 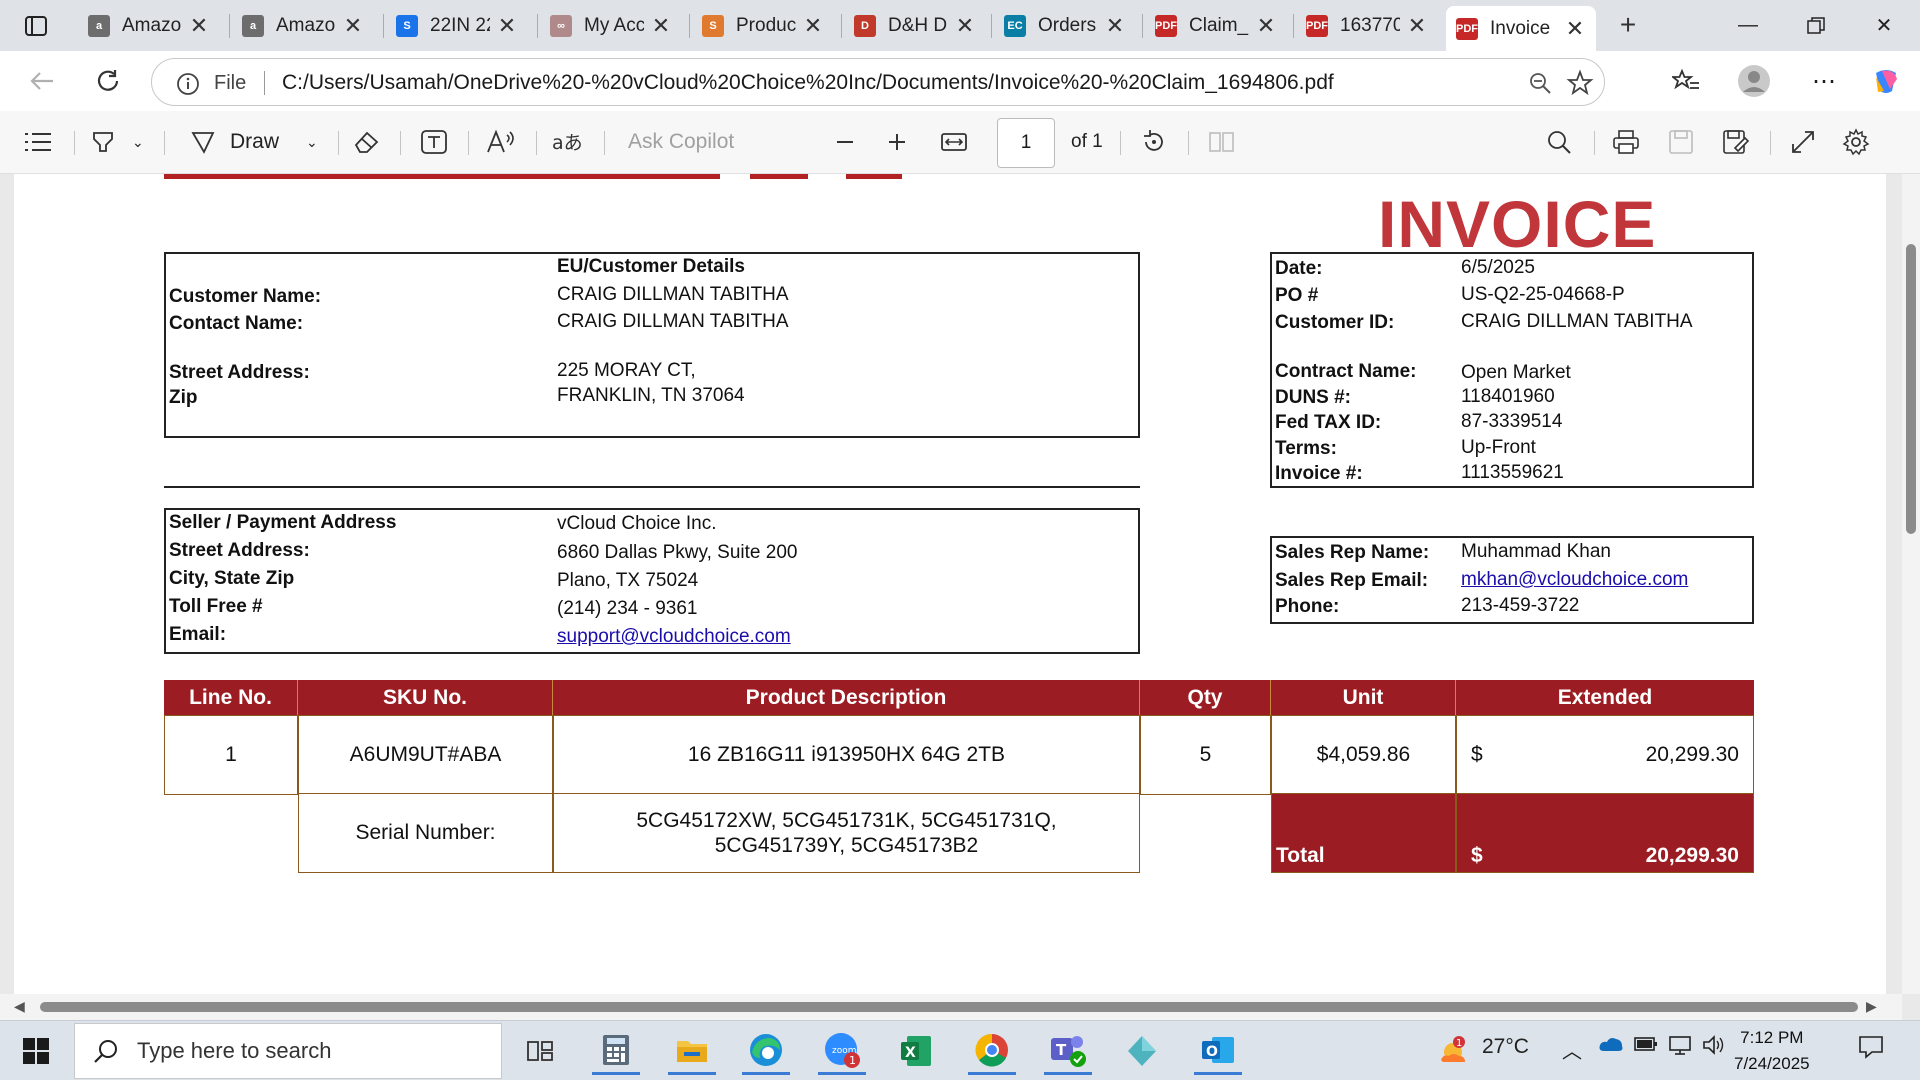 I want to click on onedrive-cloud-icon, so click(x=1611, y=1047).